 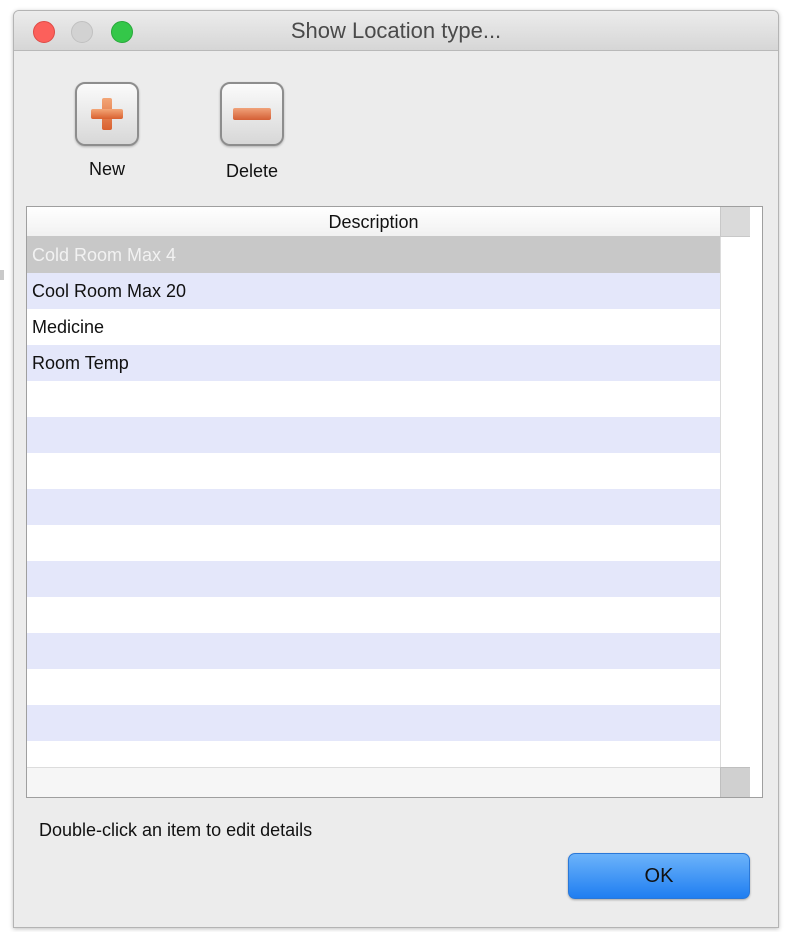 I want to click on scroll-corner, so click(x=735, y=782).